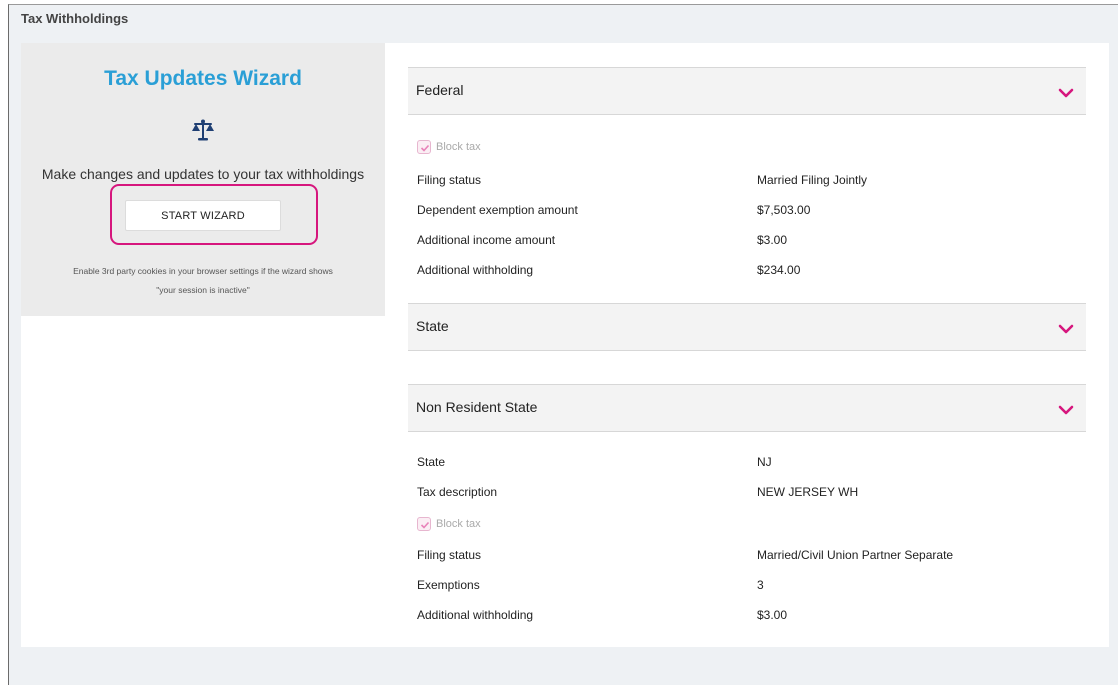 Image resolution: width=1118 pixels, height=685 pixels. Describe the element at coordinates (747, 408) in the screenshot. I see `accordion-non-resident-state: Non Resident State` at that location.